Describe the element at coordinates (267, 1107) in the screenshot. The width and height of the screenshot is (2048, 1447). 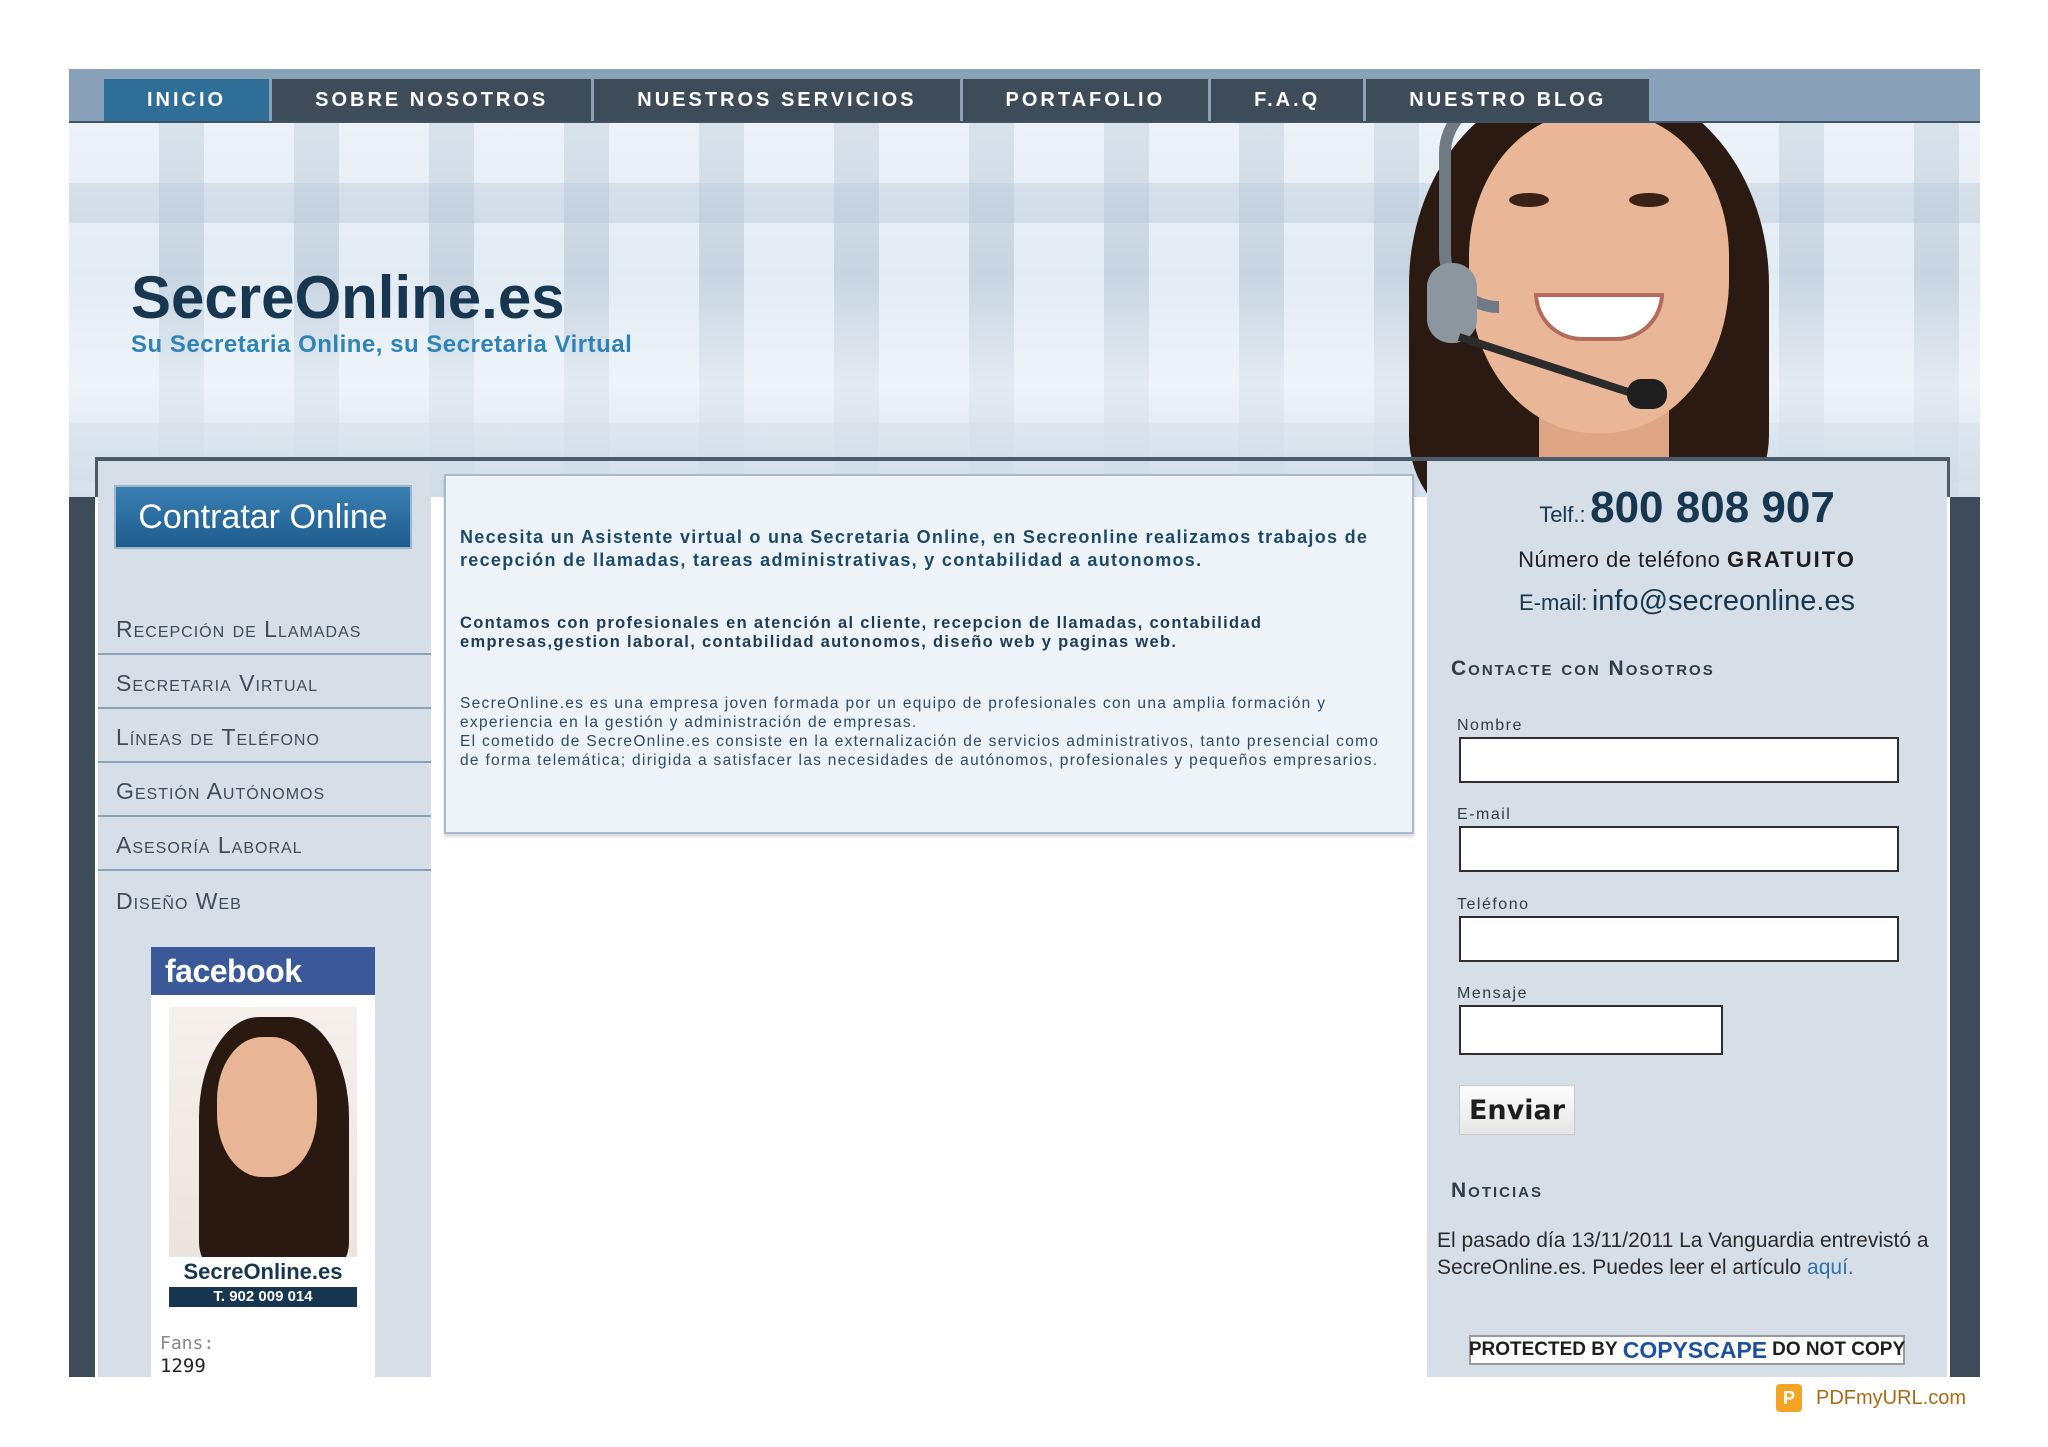
I see `fb-photo-face` at that location.